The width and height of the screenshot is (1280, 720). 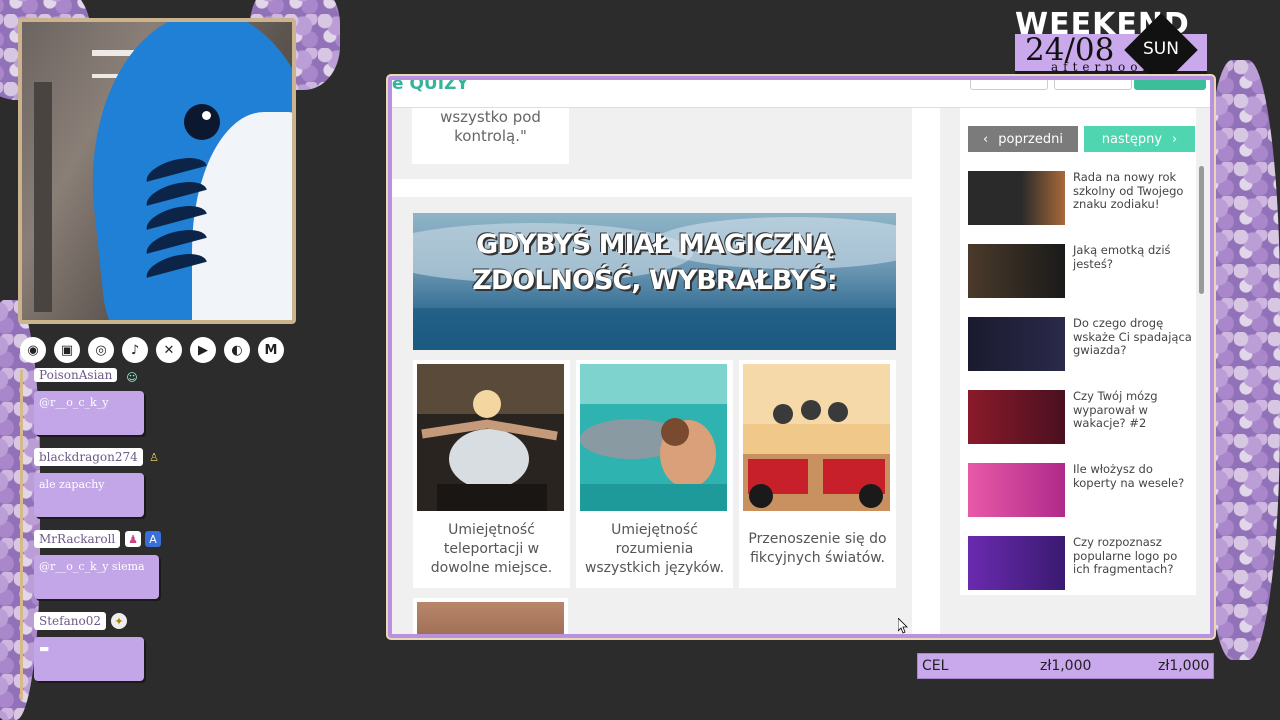 I want to click on quiz-title: Czy Twój mózg wyparował w wakacje? #2, so click(x=1115, y=409).